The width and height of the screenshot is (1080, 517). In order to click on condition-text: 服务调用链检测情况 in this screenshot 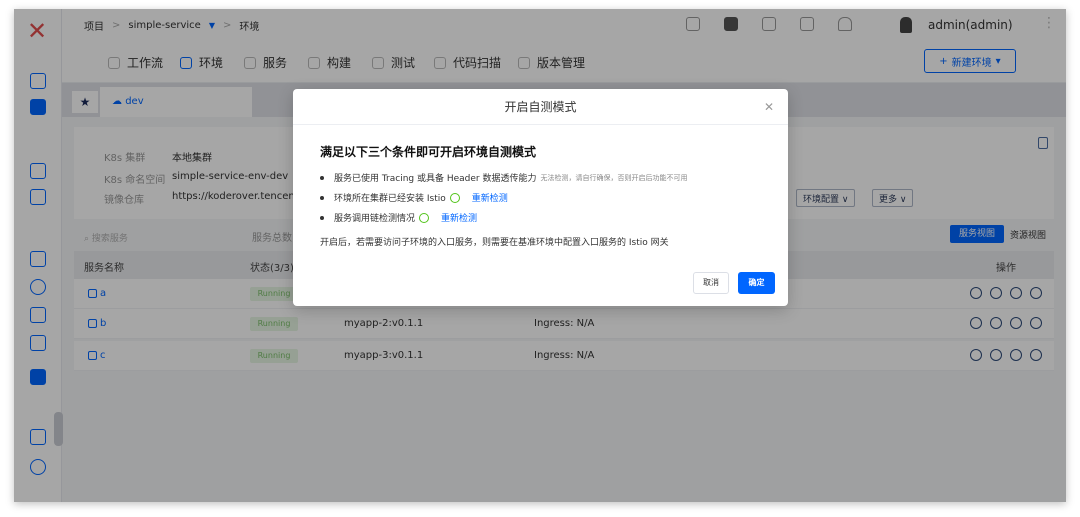, I will do `click(375, 219)`.